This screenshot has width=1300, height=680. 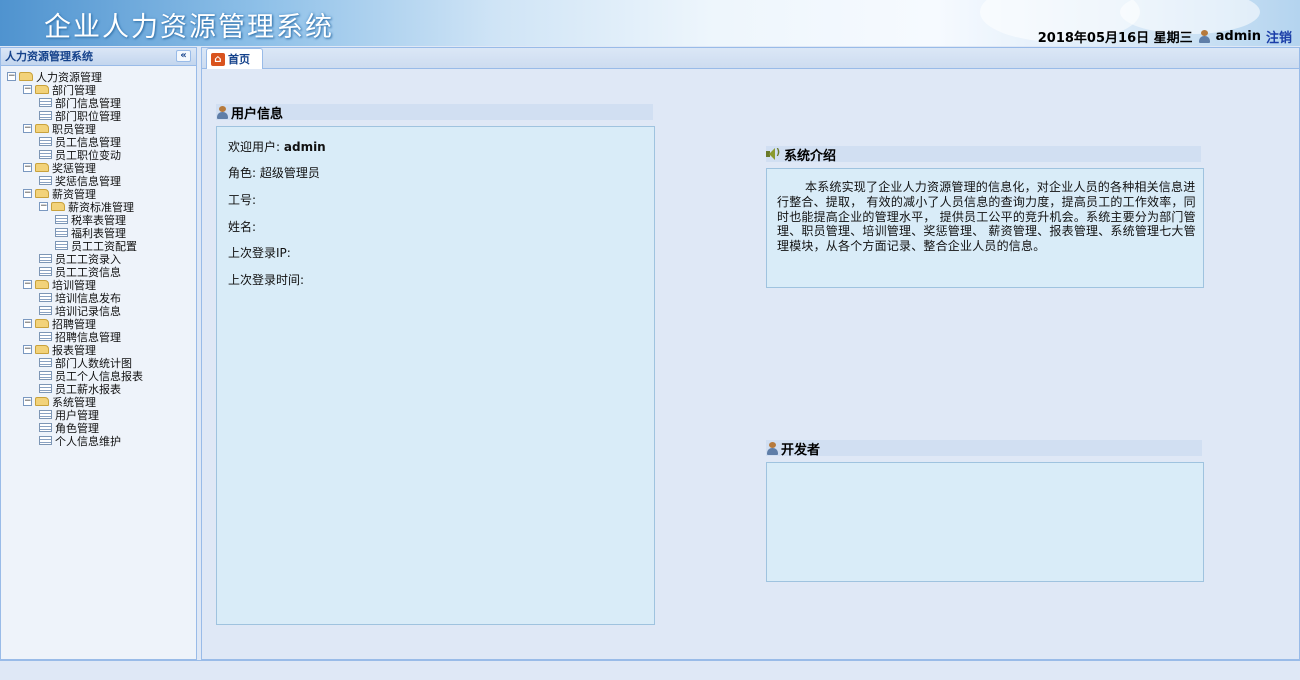 What do you see at coordinates (254, 147) in the screenshot?
I see `welcome-label: 欢迎用户:` at bounding box center [254, 147].